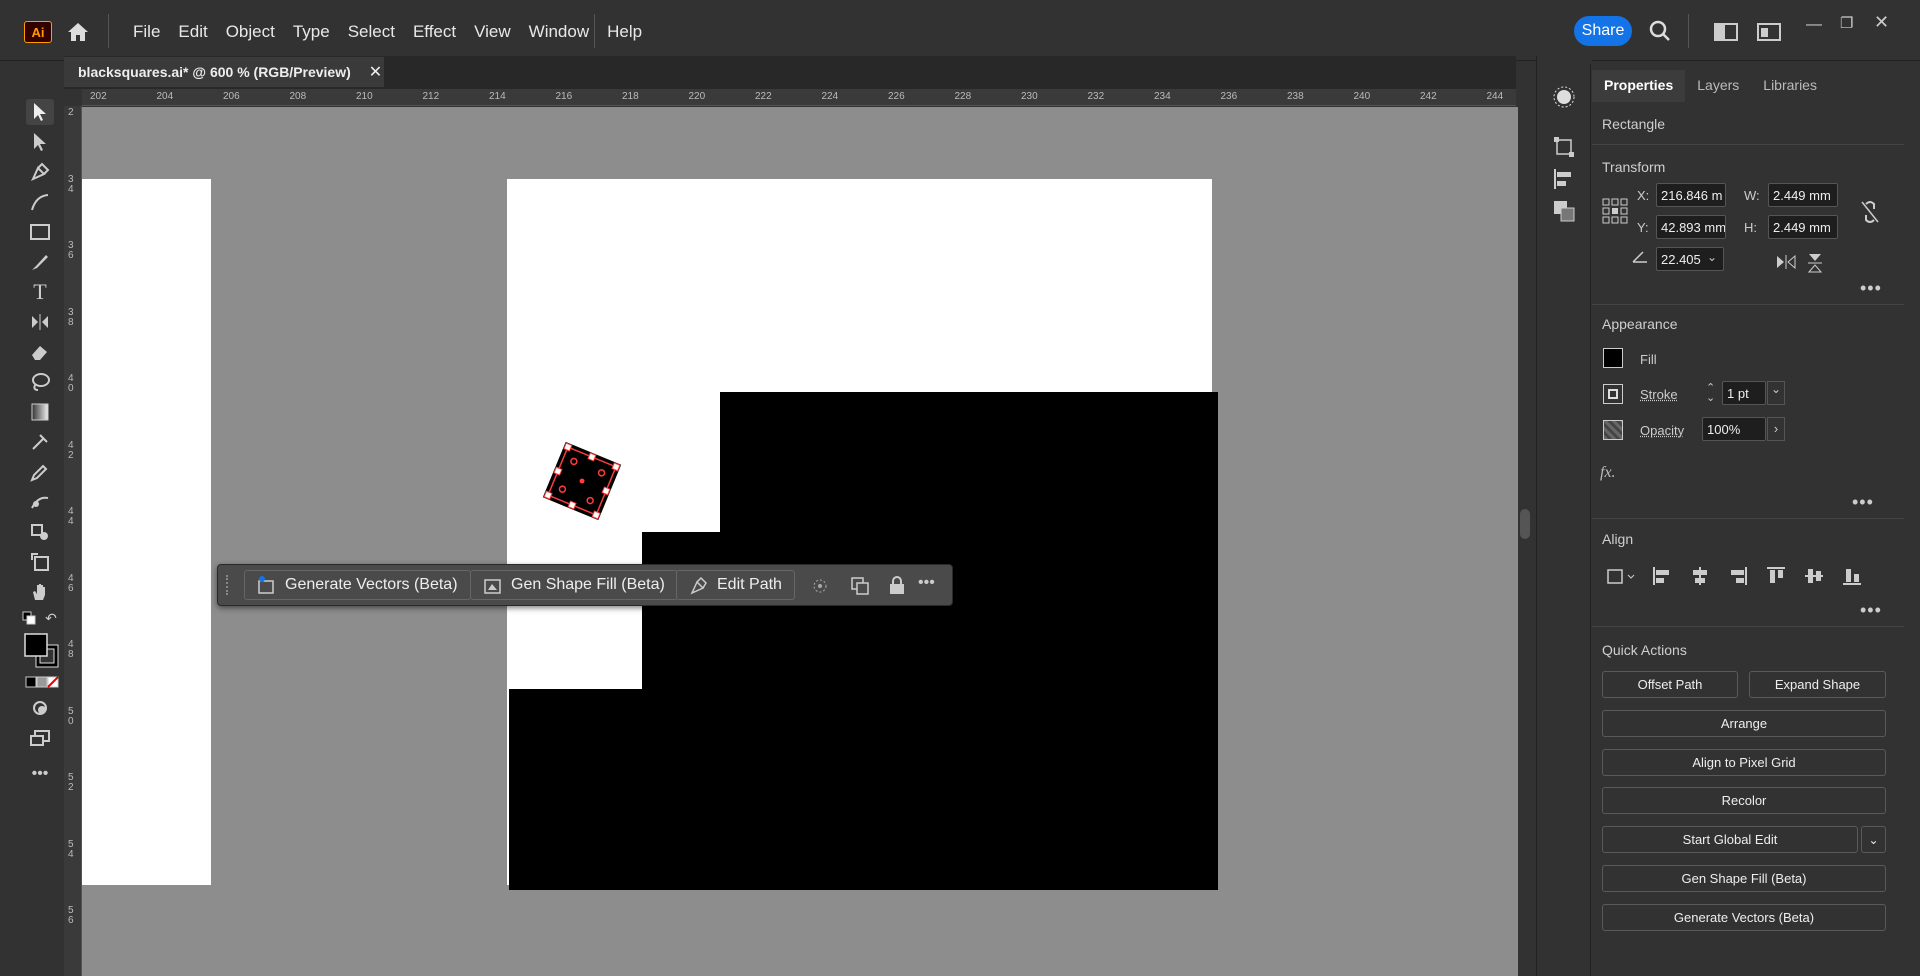 This screenshot has height=976, width=1920. What do you see at coordinates (311, 32) in the screenshot?
I see `menu-type: Type` at bounding box center [311, 32].